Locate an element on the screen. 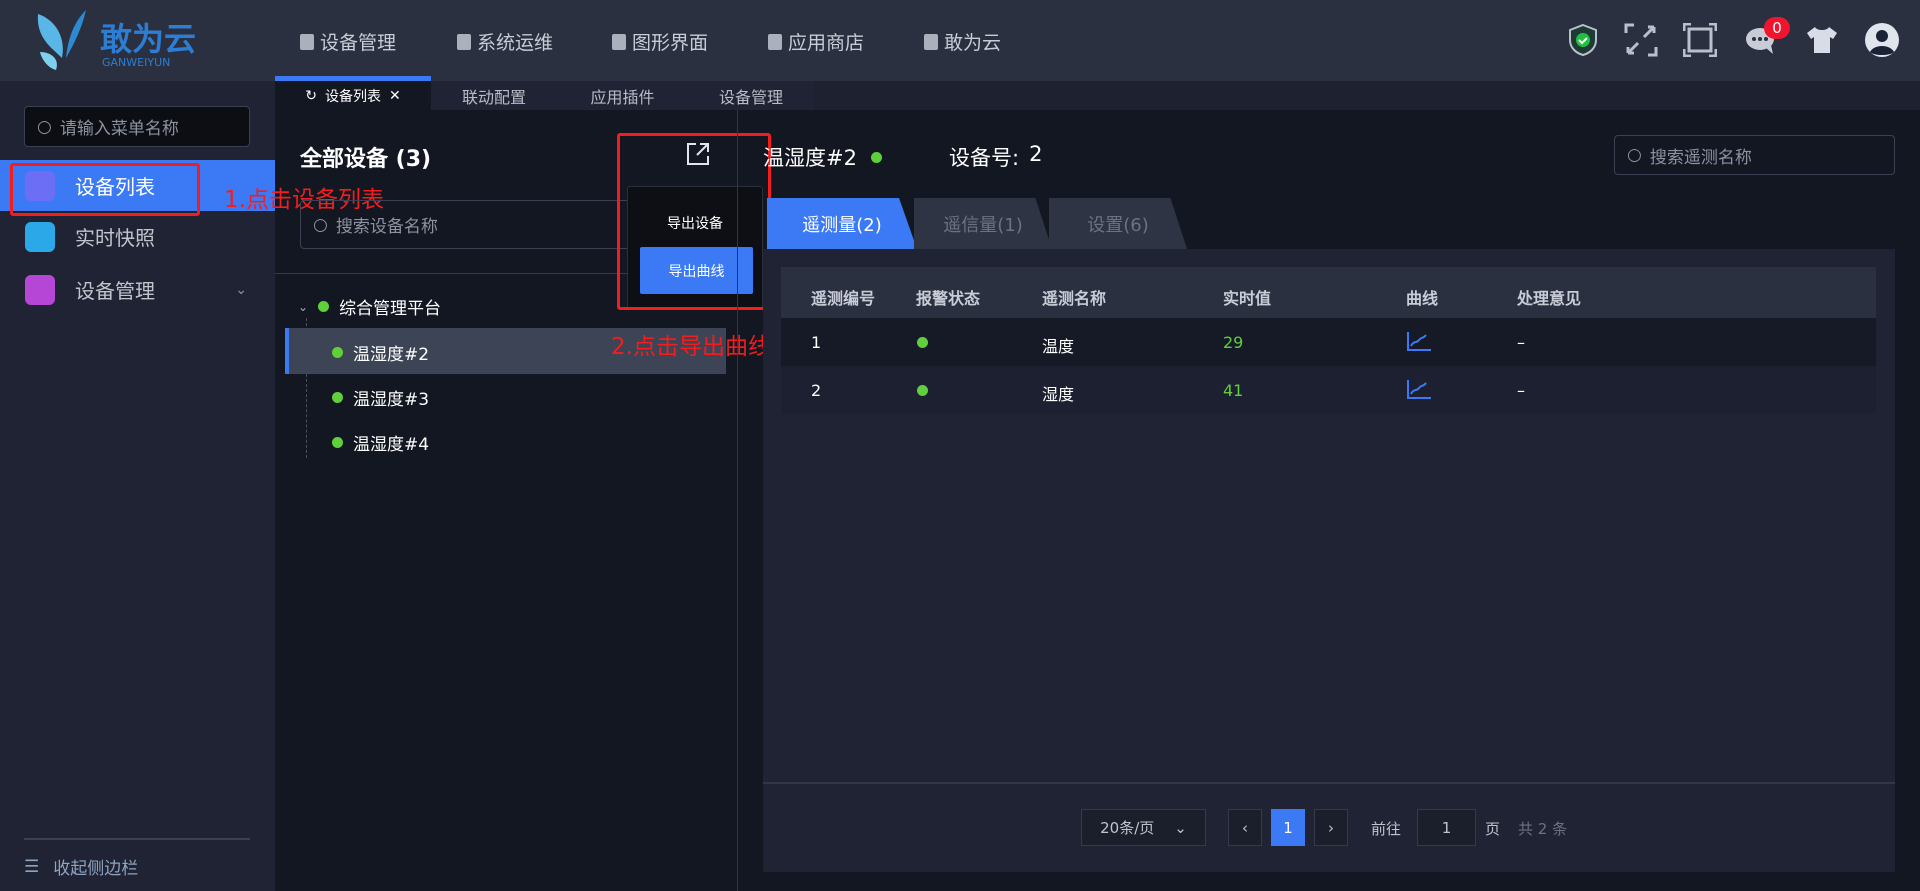  table-row is located at coordinates (1328, 390).